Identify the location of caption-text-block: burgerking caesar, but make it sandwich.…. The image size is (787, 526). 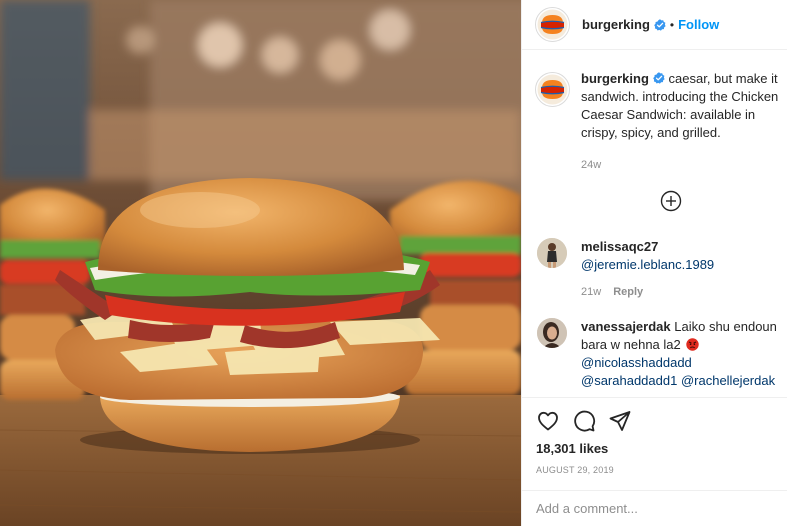
(681, 122).